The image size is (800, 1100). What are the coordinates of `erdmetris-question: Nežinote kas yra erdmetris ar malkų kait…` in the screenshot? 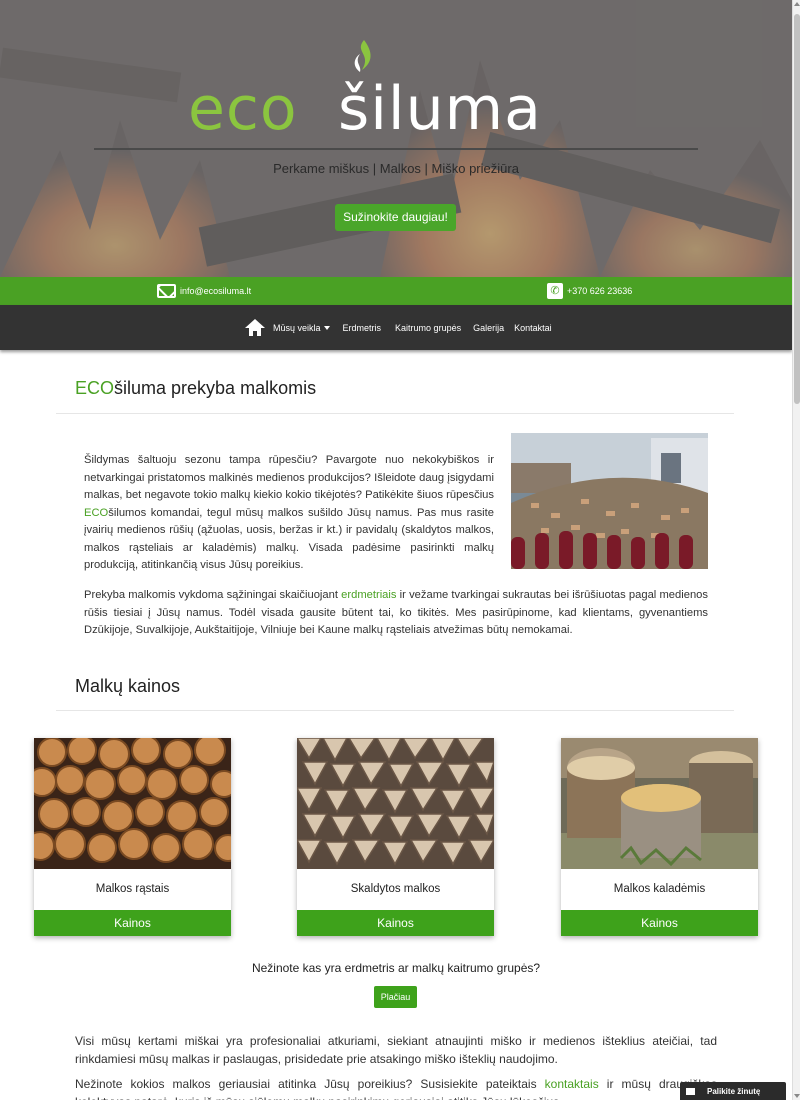 It's located at (396, 968).